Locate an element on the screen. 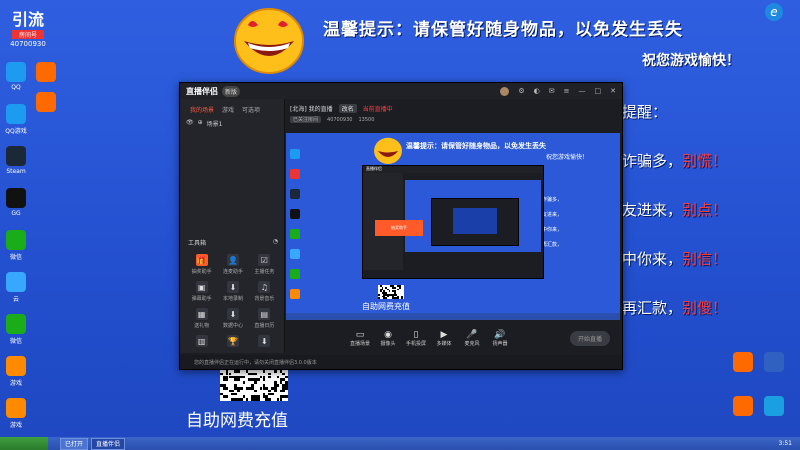 This screenshot has width=800, height=450. toolbox-item-icon: 🎁 is located at coordinates (201, 260).